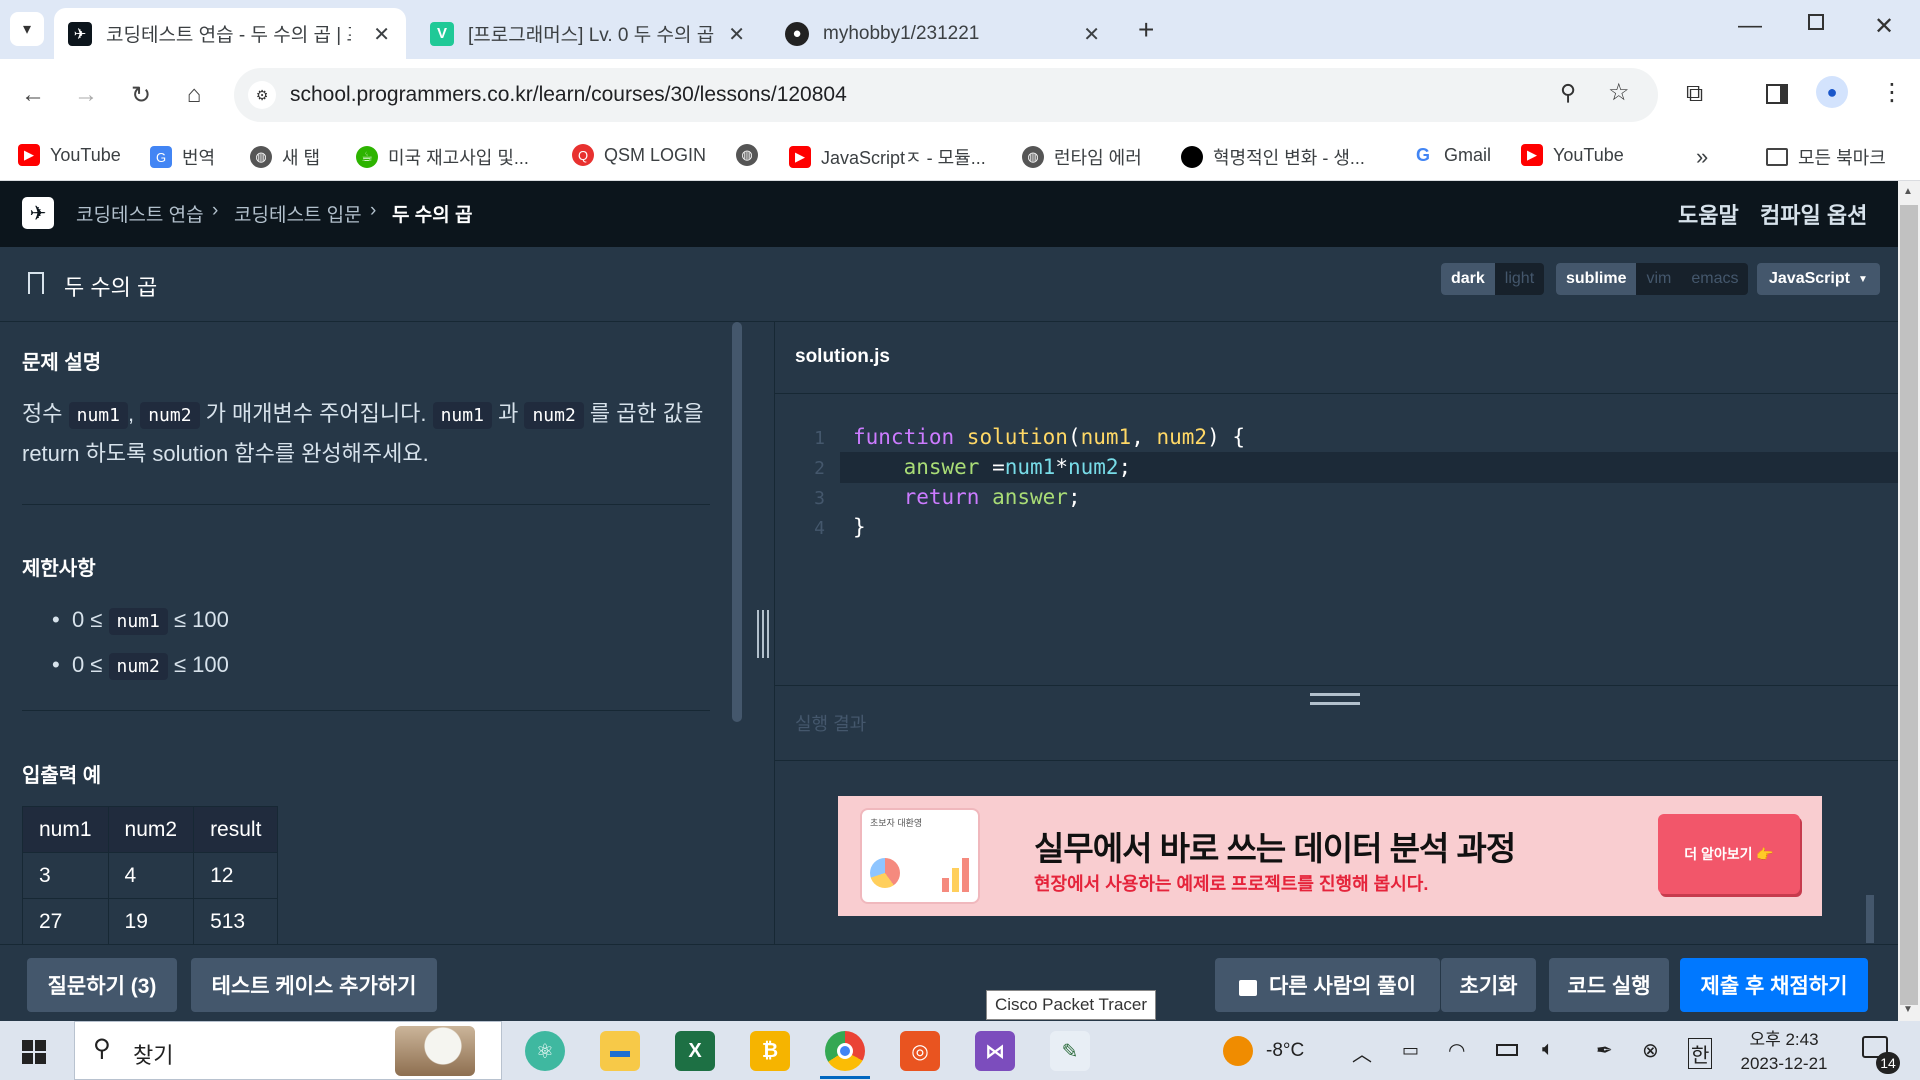 This screenshot has width=1920, height=1080. What do you see at coordinates (140, 213) in the screenshot?
I see `breadcrumb-item: 코딩테스트 연습` at bounding box center [140, 213].